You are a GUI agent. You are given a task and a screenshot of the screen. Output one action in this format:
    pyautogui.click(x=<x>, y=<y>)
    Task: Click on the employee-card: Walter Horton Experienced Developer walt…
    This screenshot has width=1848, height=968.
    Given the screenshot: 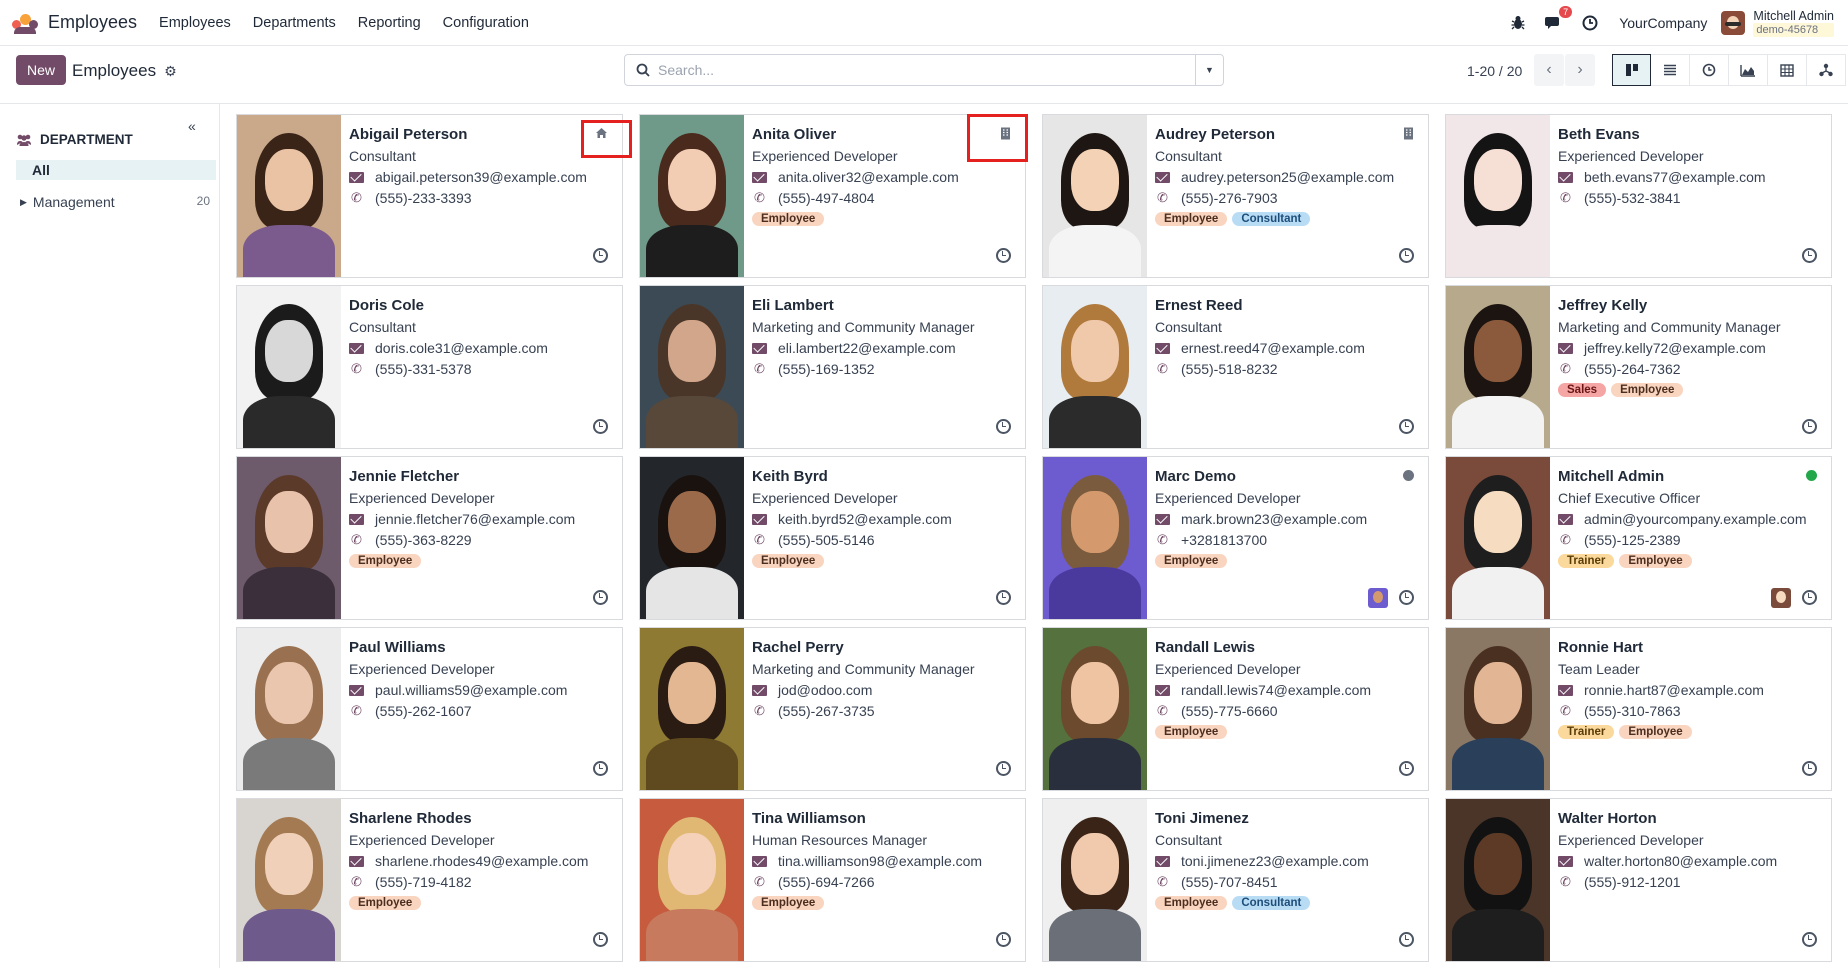 What is the action you would take?
    pyautogui.click(x=1638, y=880)
    